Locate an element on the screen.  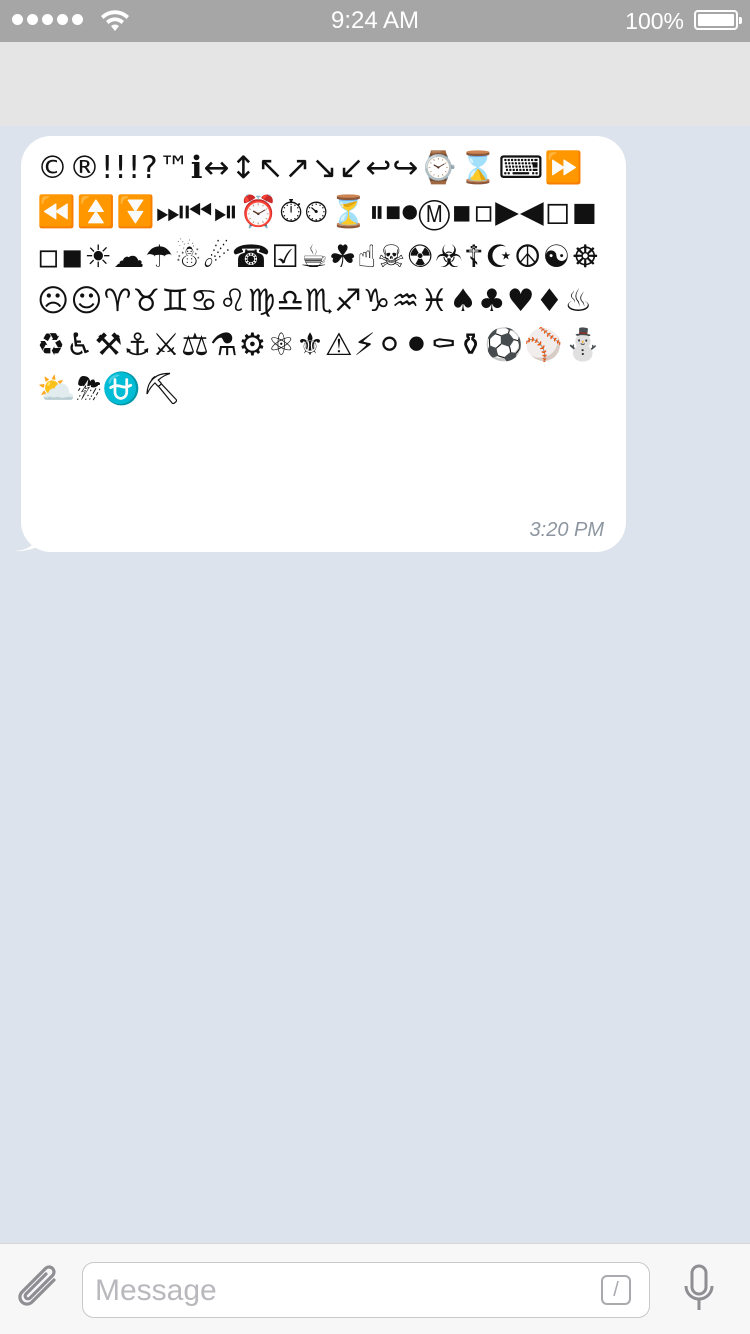
message-field: / is located at coordinates (366, 1290).